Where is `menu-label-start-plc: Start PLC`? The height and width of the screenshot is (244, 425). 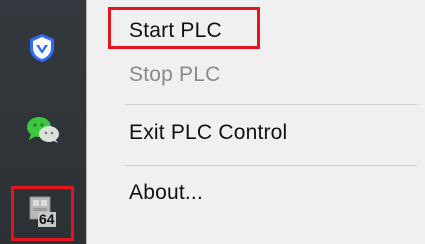 menu-label-start-plc: Start PLC is located at coordinates (175, 30).